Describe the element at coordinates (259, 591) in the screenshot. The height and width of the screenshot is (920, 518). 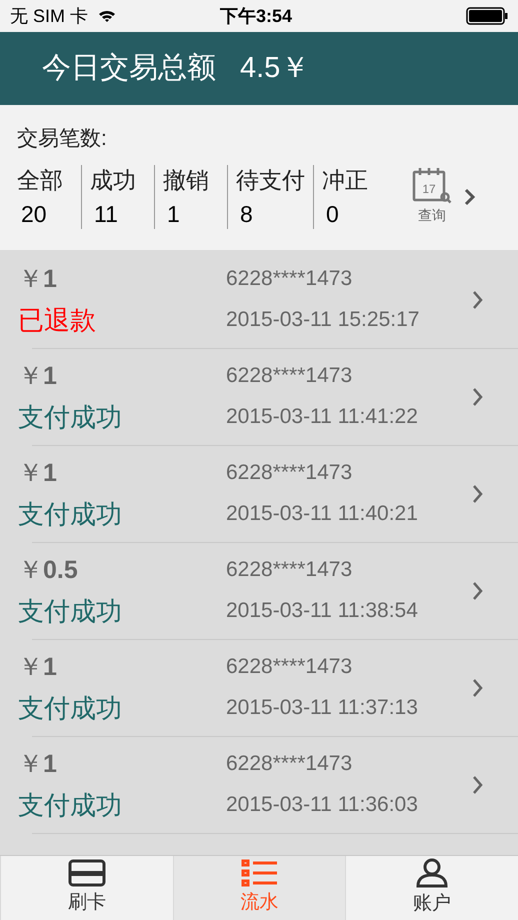
I see `transaction-row: ￥0.5 支付成功 6228****1473 2015-03-11 11:38:54` at that location.